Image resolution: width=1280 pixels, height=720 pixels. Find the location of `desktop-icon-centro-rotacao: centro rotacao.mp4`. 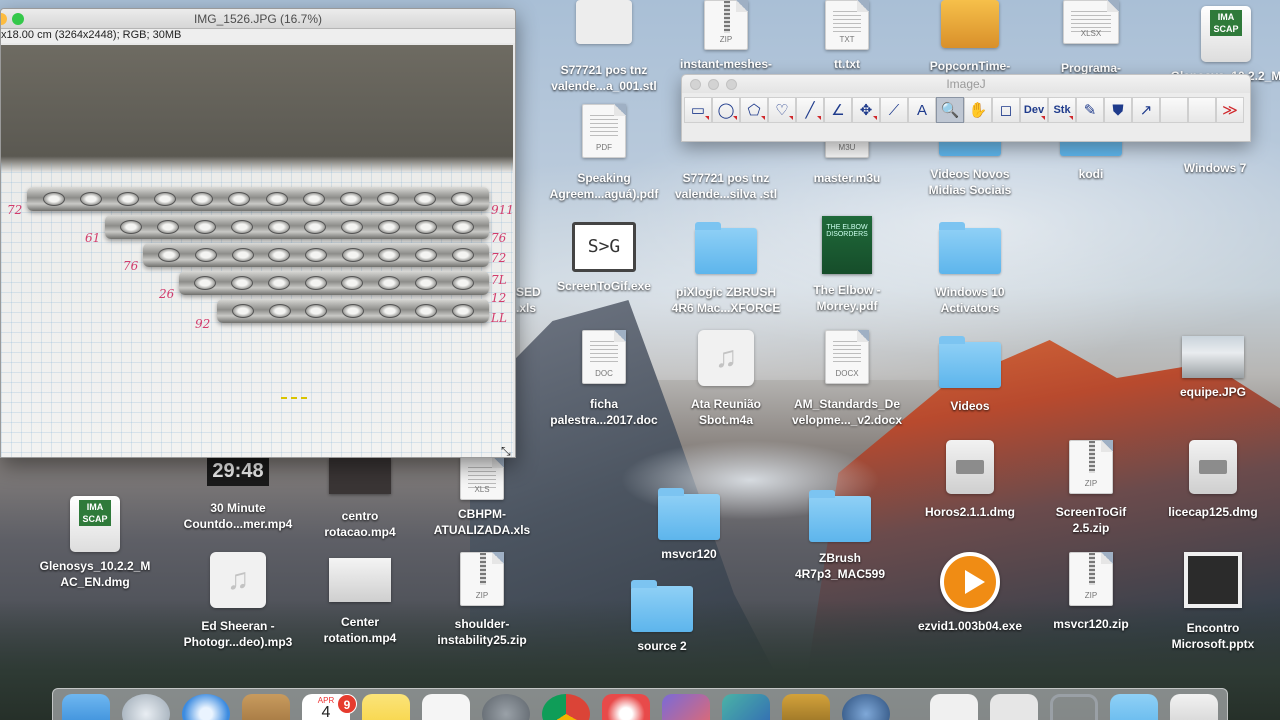

desktop-icon-centro-rotacao: centro rotacao.mp4 is located at coordinates (360, 498).